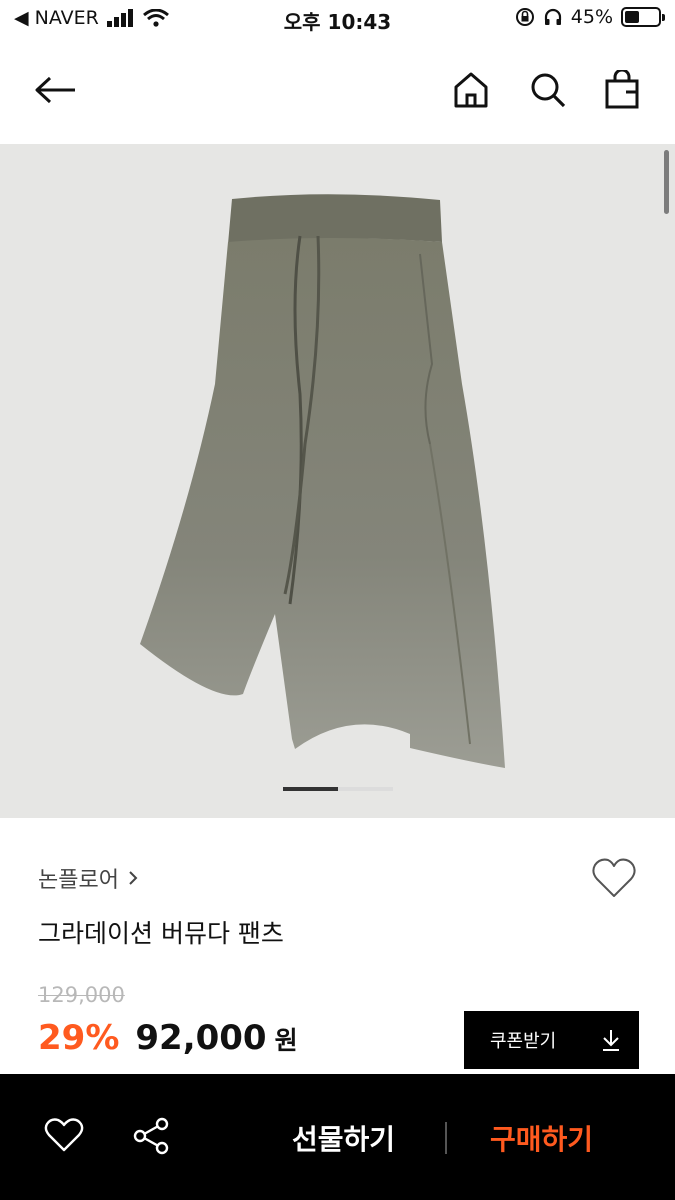 The width and height of the screenshot is (675, 1200). Describe the element at coordinates (611, 1040) in the screenshot. I see `download-icon` at that location.